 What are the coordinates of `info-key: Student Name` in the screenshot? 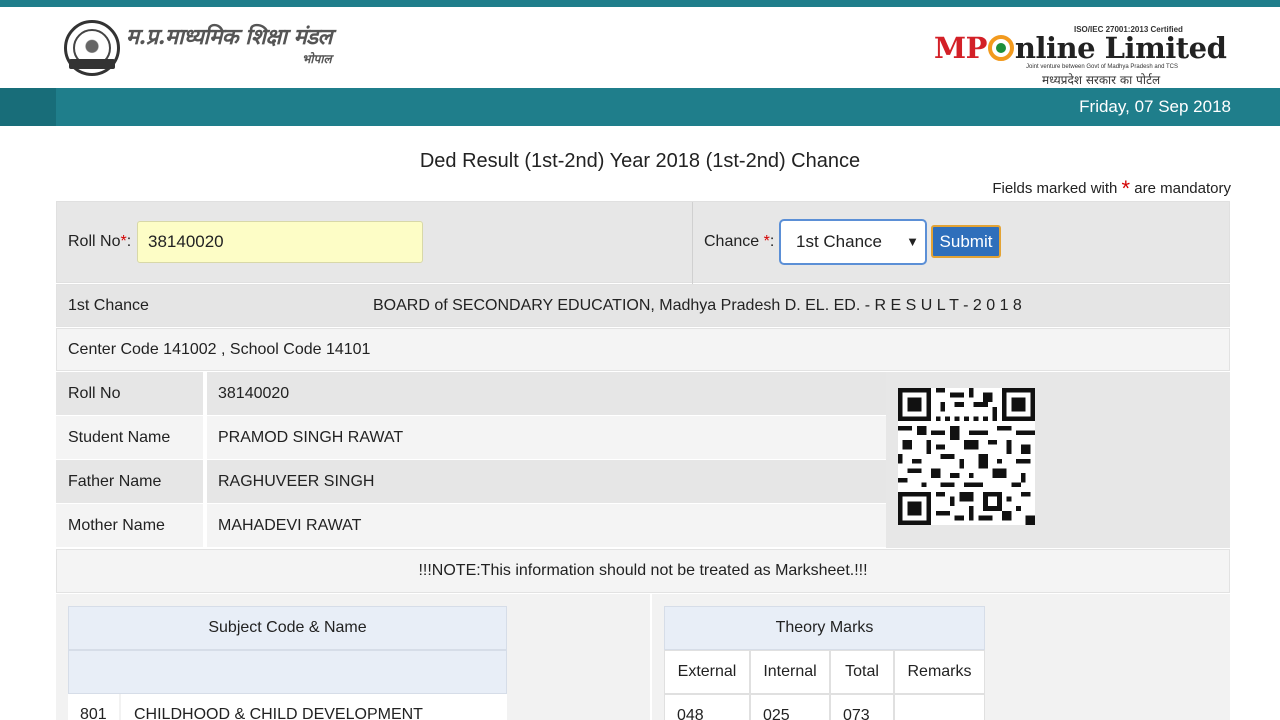 It's located at (130, 437).